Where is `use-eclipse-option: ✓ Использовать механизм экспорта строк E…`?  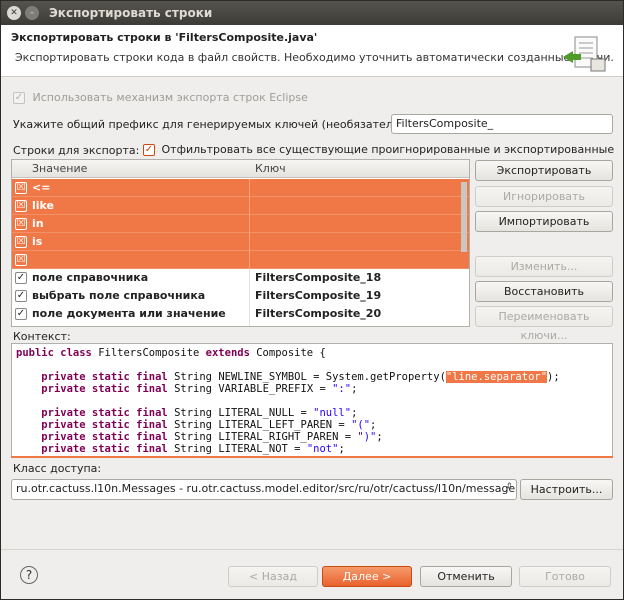
use-eclipse-option: ✓ Использовать механизм экспорта строк E… is located at coordinates (160, 97).